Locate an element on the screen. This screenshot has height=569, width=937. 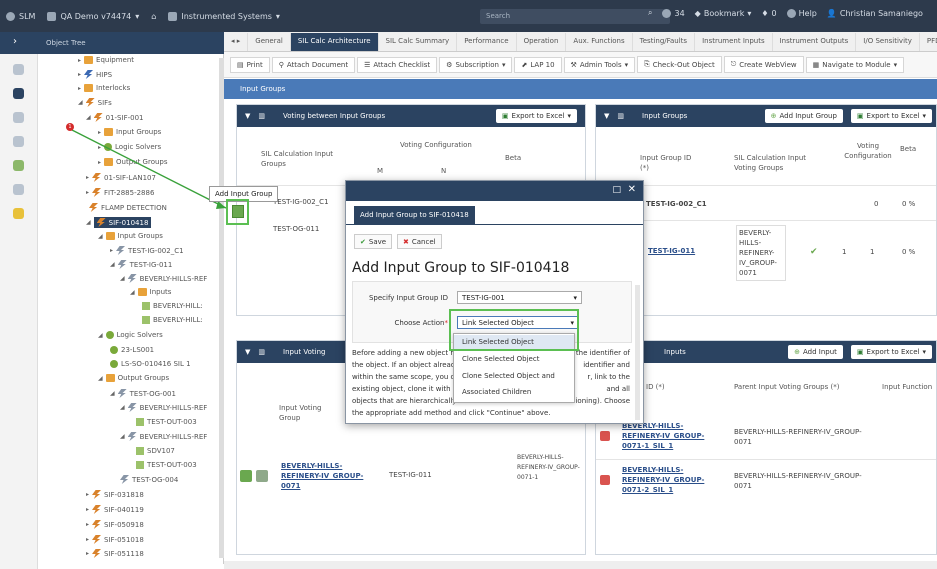
bottom-bar is located at coordinates (580, 565).